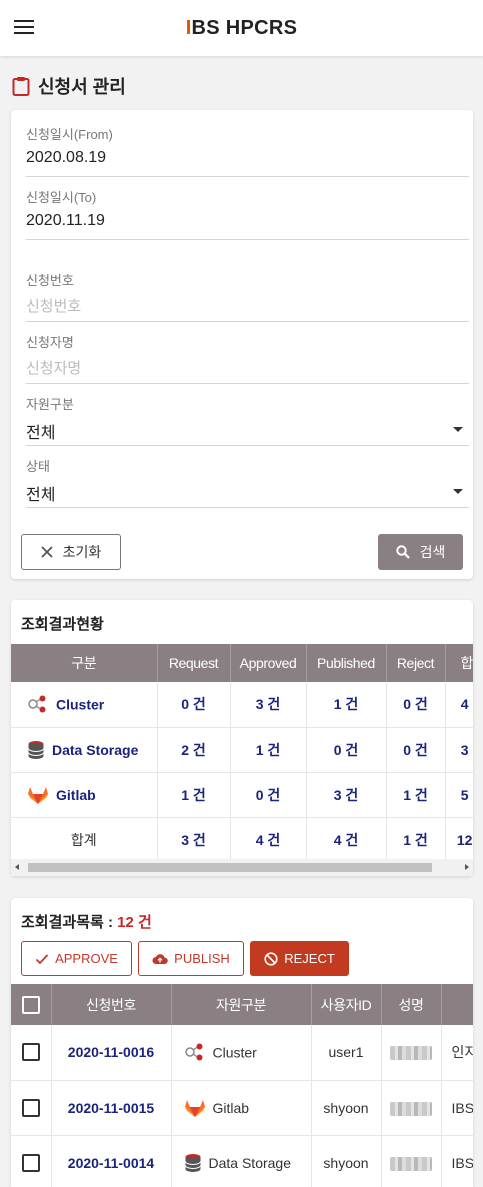 Image resolution: width=483 pixels, height=1187 pixels. What do you see at coordinates (346, 1108) in the screenshot?
I see `user-id-cell: shyoon` at bounding box center [346, 1108].